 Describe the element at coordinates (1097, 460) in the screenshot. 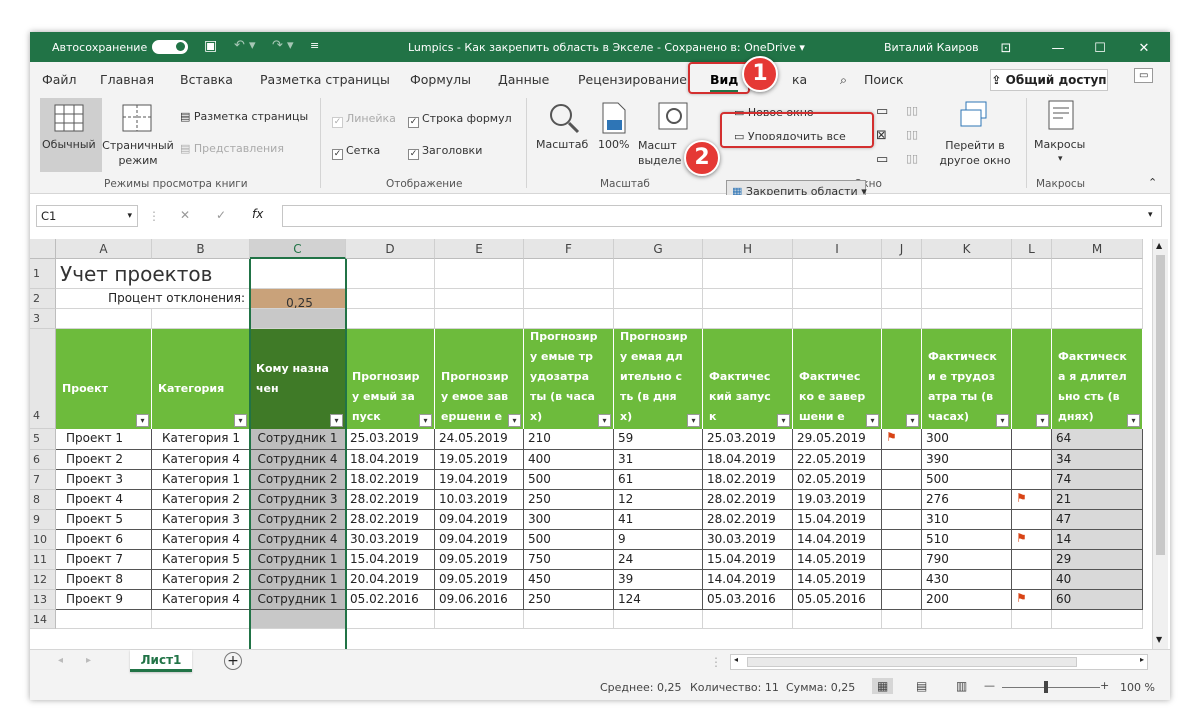

I see `table-cell: 34` at that location.